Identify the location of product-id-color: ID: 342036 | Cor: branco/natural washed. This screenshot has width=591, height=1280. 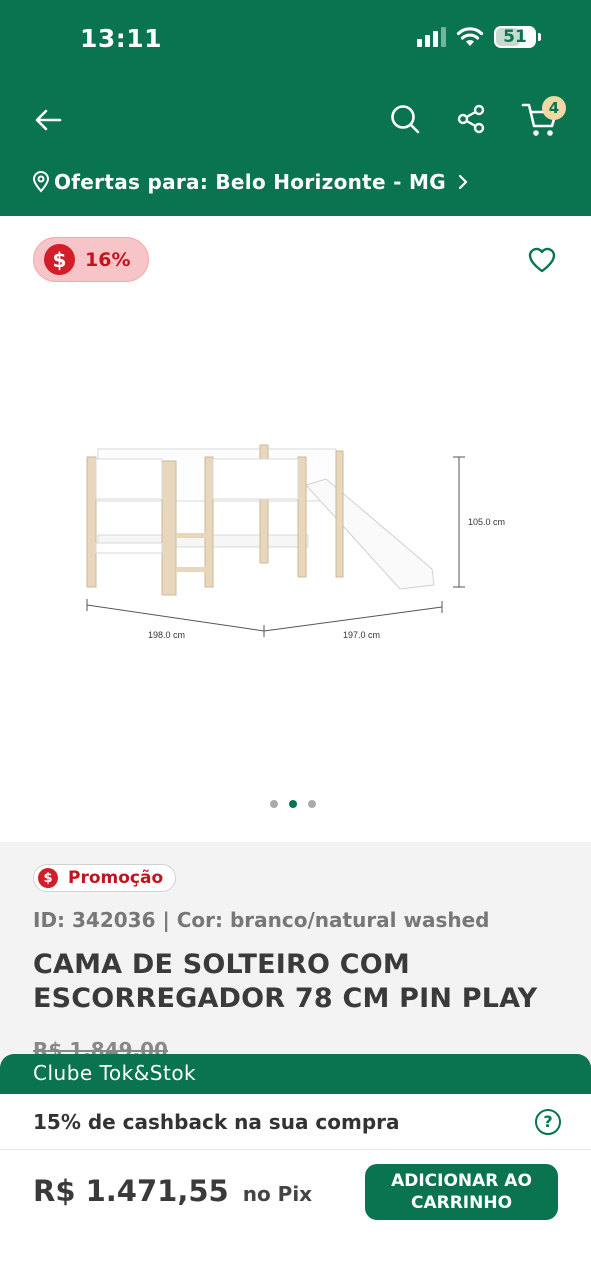
(261, 920).